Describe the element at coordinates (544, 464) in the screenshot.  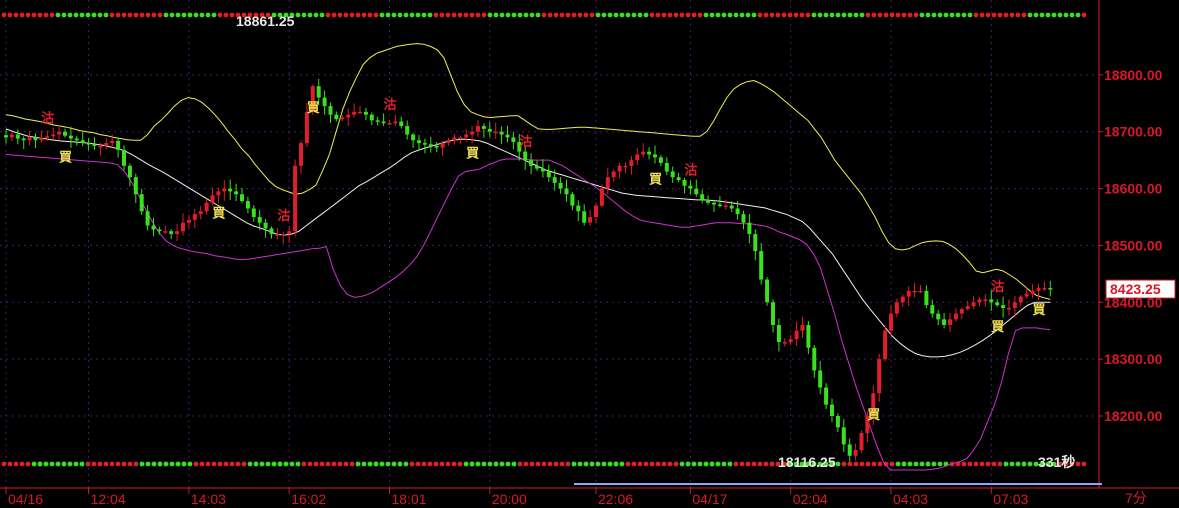
I see `bottom-indicator-dots` at that location.